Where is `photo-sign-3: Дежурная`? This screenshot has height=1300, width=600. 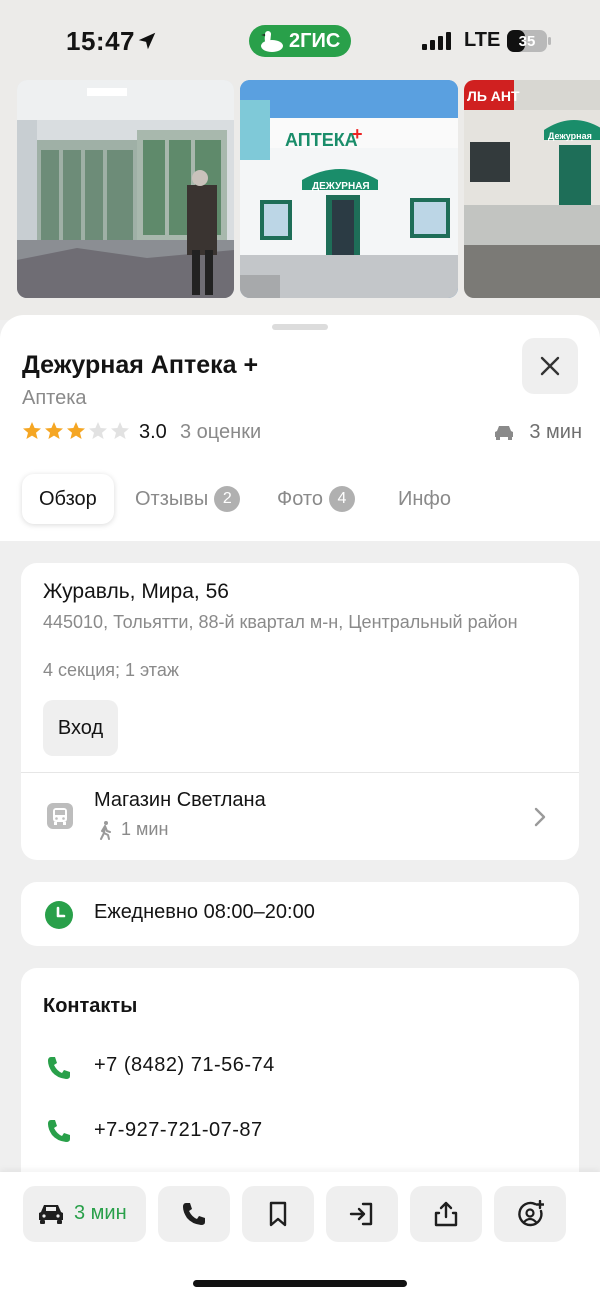
photo-sign-3: Дежурная is located at coordinates (570, 136).